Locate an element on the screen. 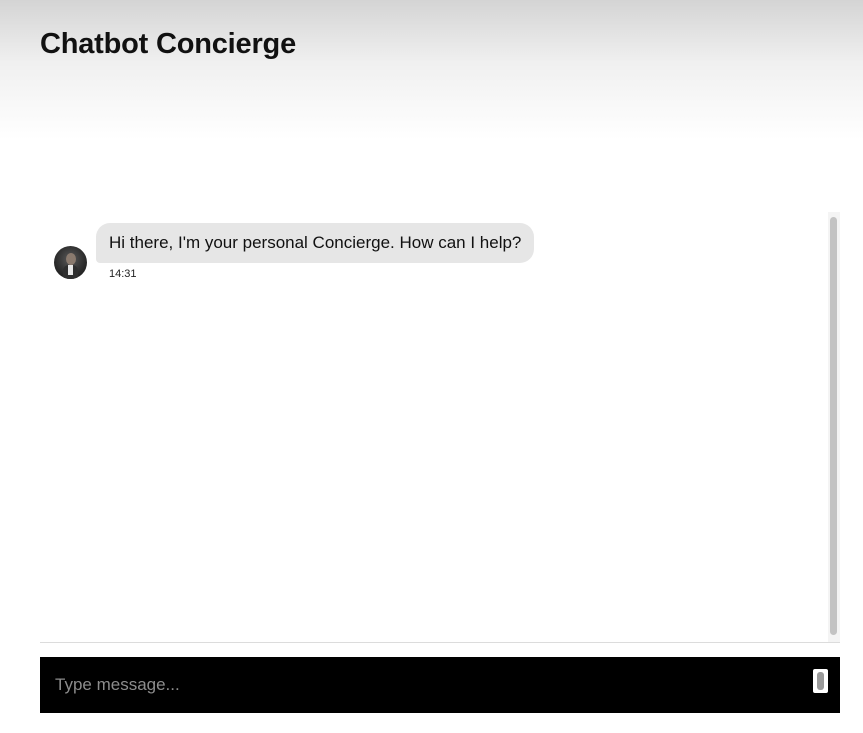 The image size is (863, 733). scrollbar-thumb is located at coordinates (833, 426).